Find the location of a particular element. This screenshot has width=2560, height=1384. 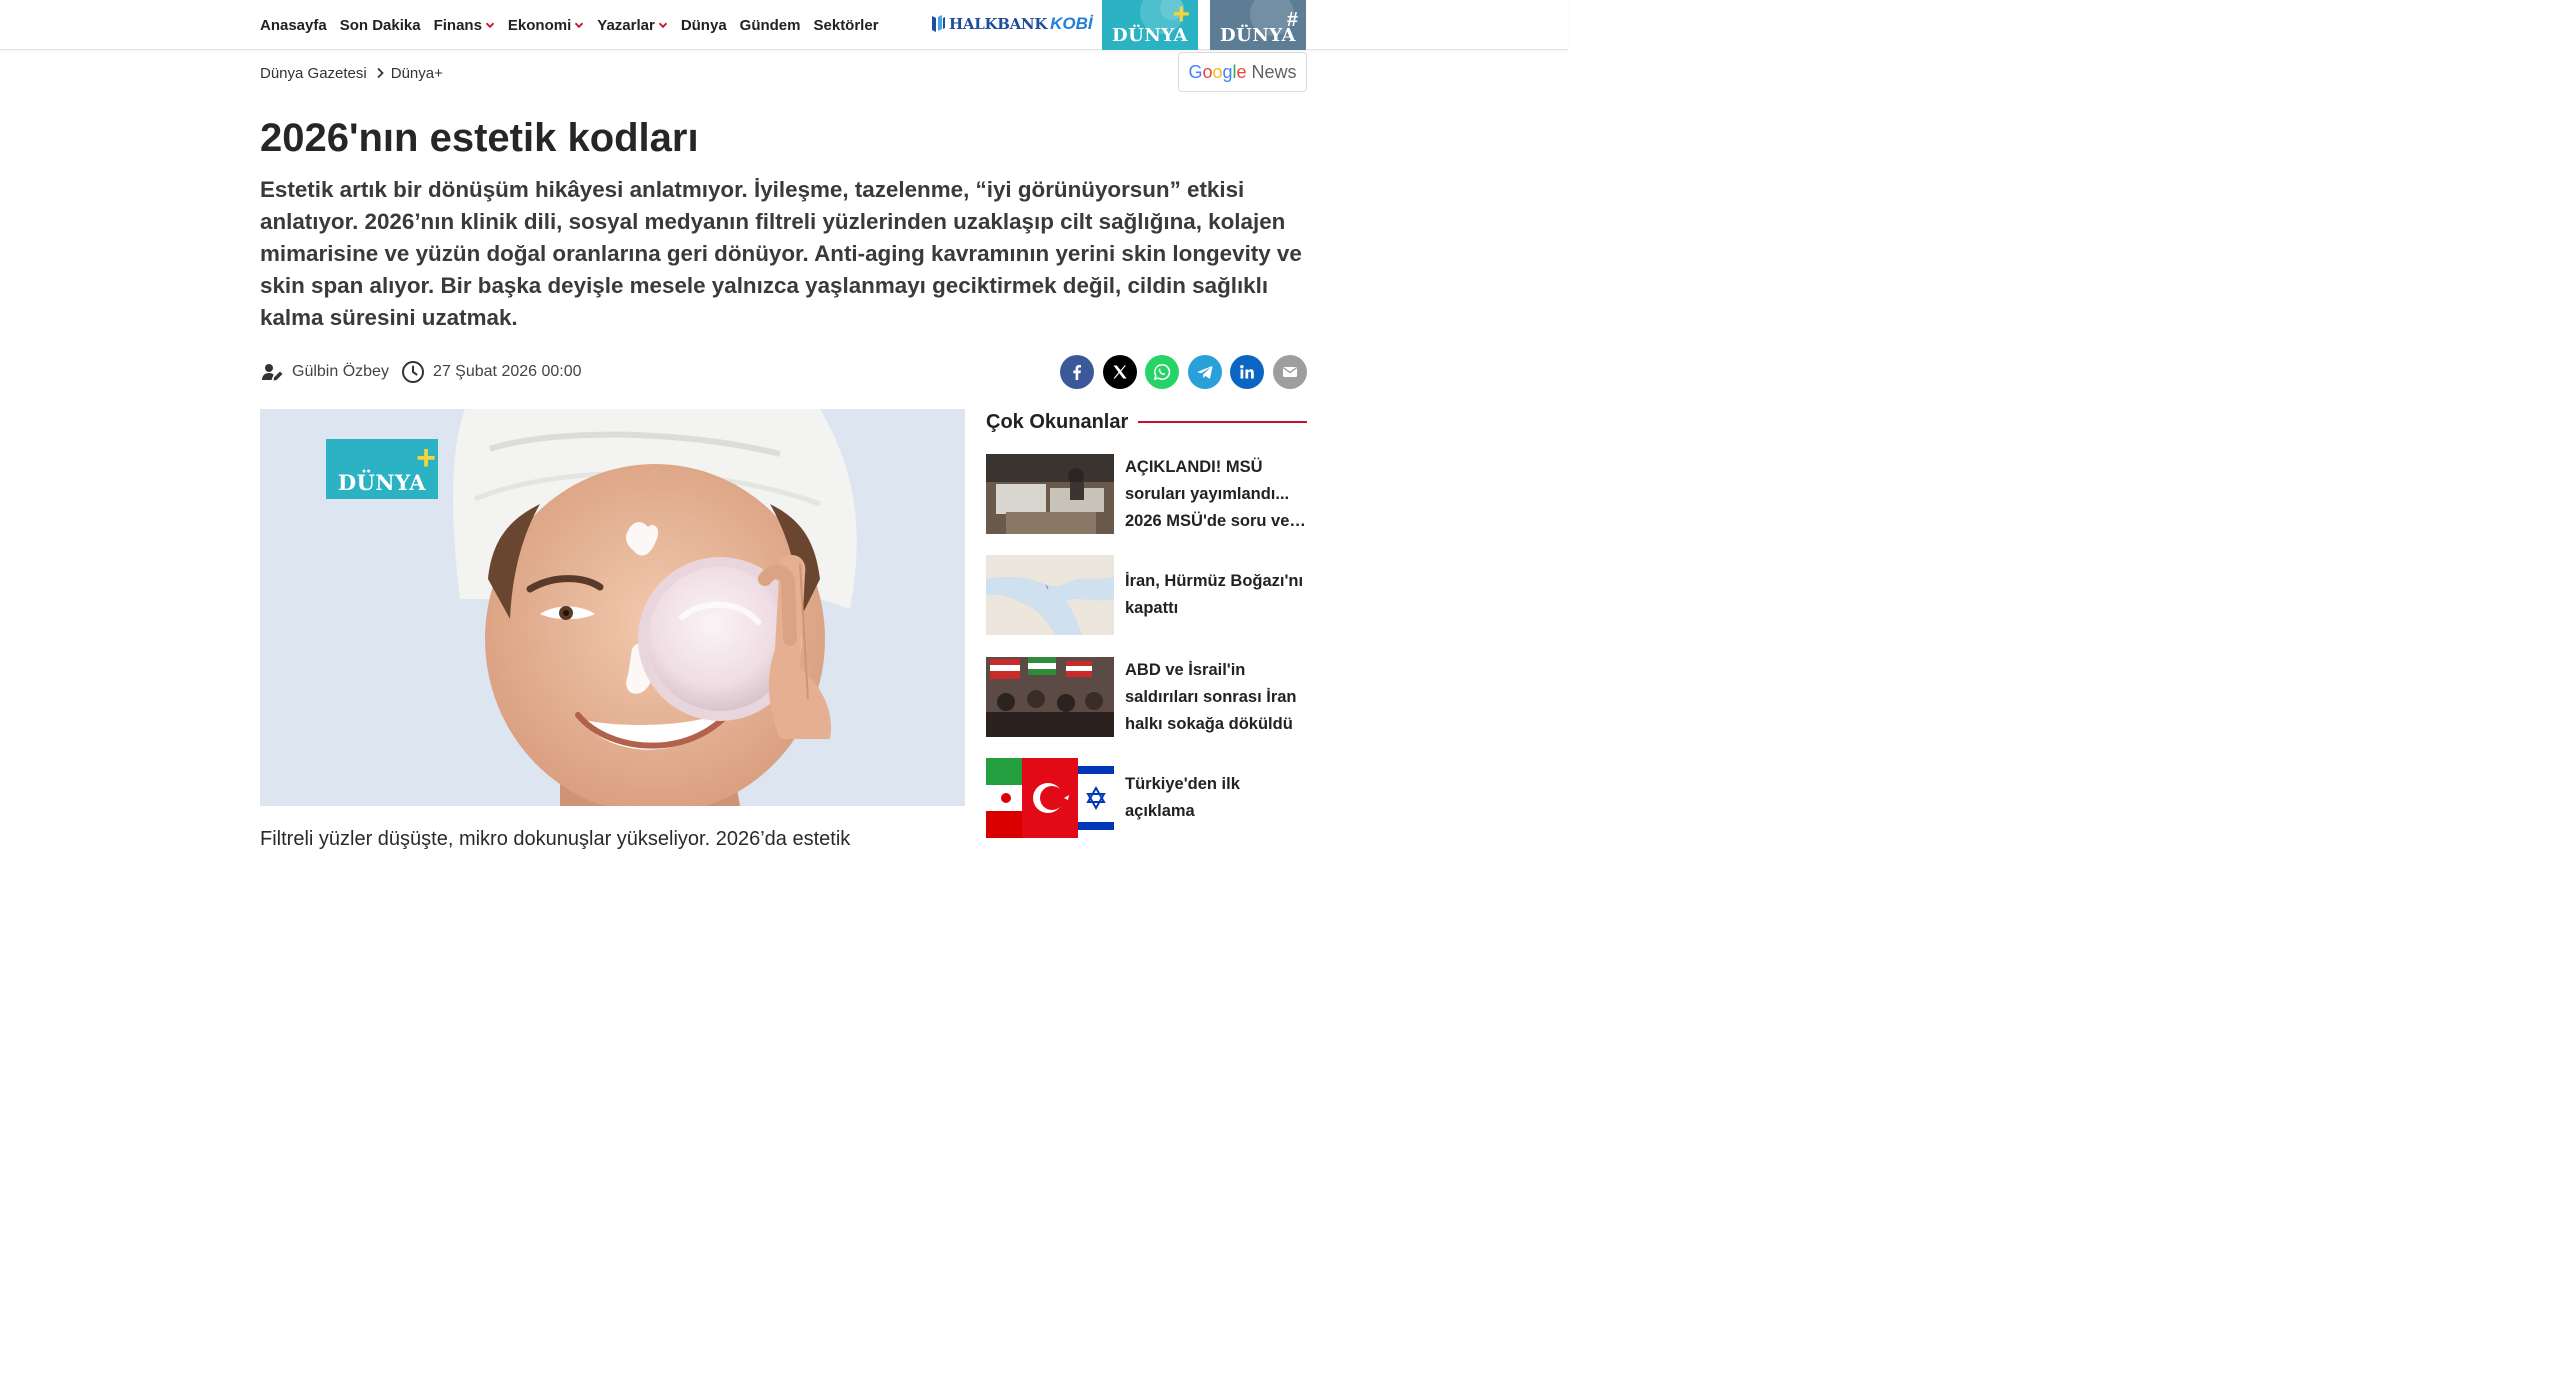

whatsapp-icon is located at coordinates (1162, 372).